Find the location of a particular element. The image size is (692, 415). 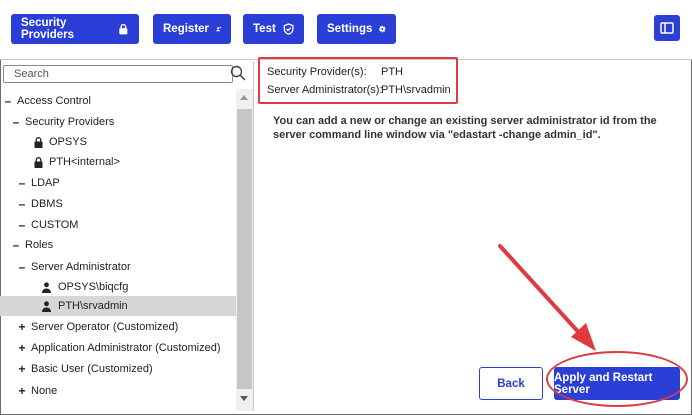

security-providers-button: Security Providers is located at coordinates (75, 29).